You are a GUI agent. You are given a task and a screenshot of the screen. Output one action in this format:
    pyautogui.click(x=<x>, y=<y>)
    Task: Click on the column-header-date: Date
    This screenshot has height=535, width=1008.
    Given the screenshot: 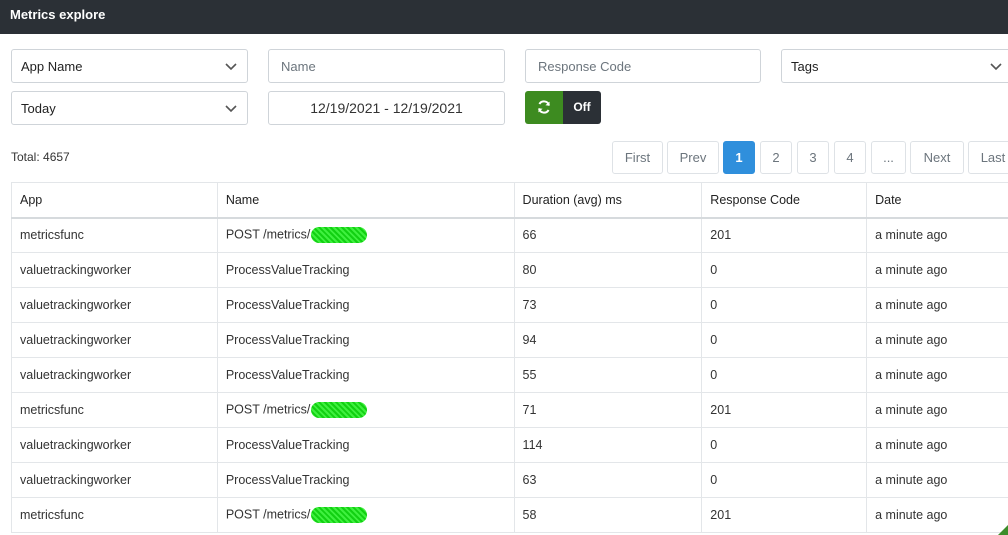 What is the action you would take?
    pyautogui.click(x=937, y=200)
    